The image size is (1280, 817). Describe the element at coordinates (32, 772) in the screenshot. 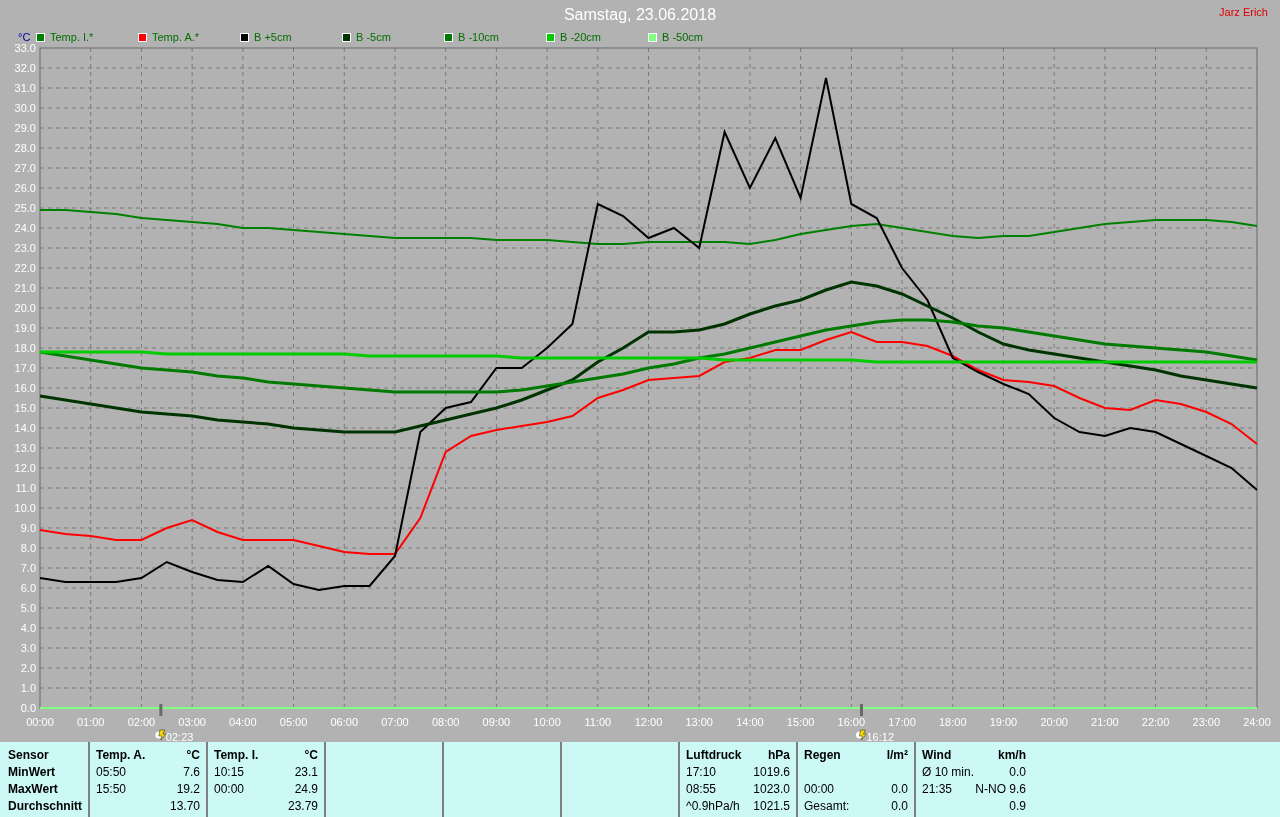

I see `row-label: MinWert` at that location.